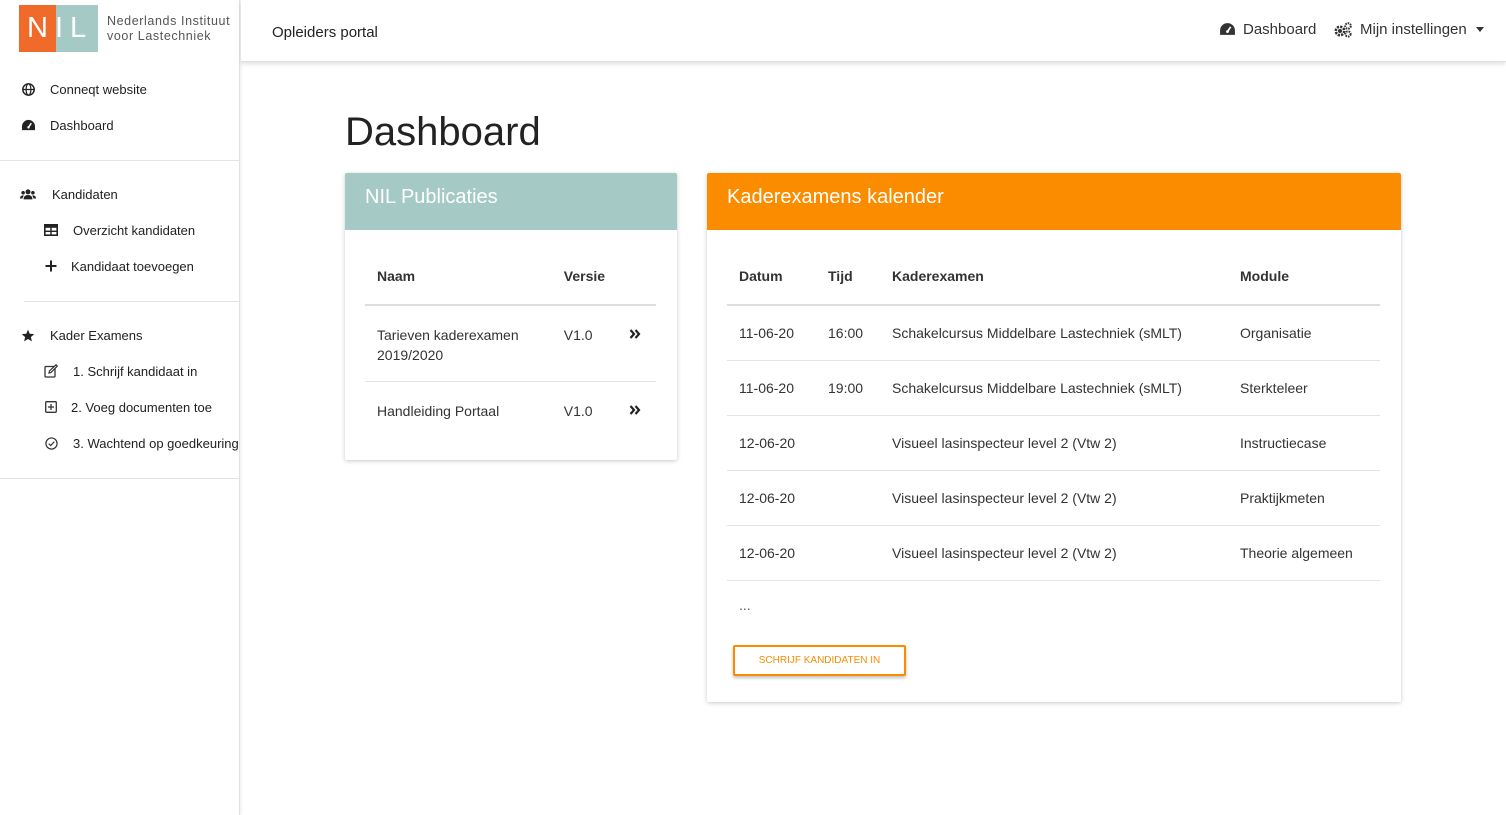  I want to click on sidebar-item-schrijf-kandidaat-in: 1. Schrijf kandidaat in, so click(120, 371).